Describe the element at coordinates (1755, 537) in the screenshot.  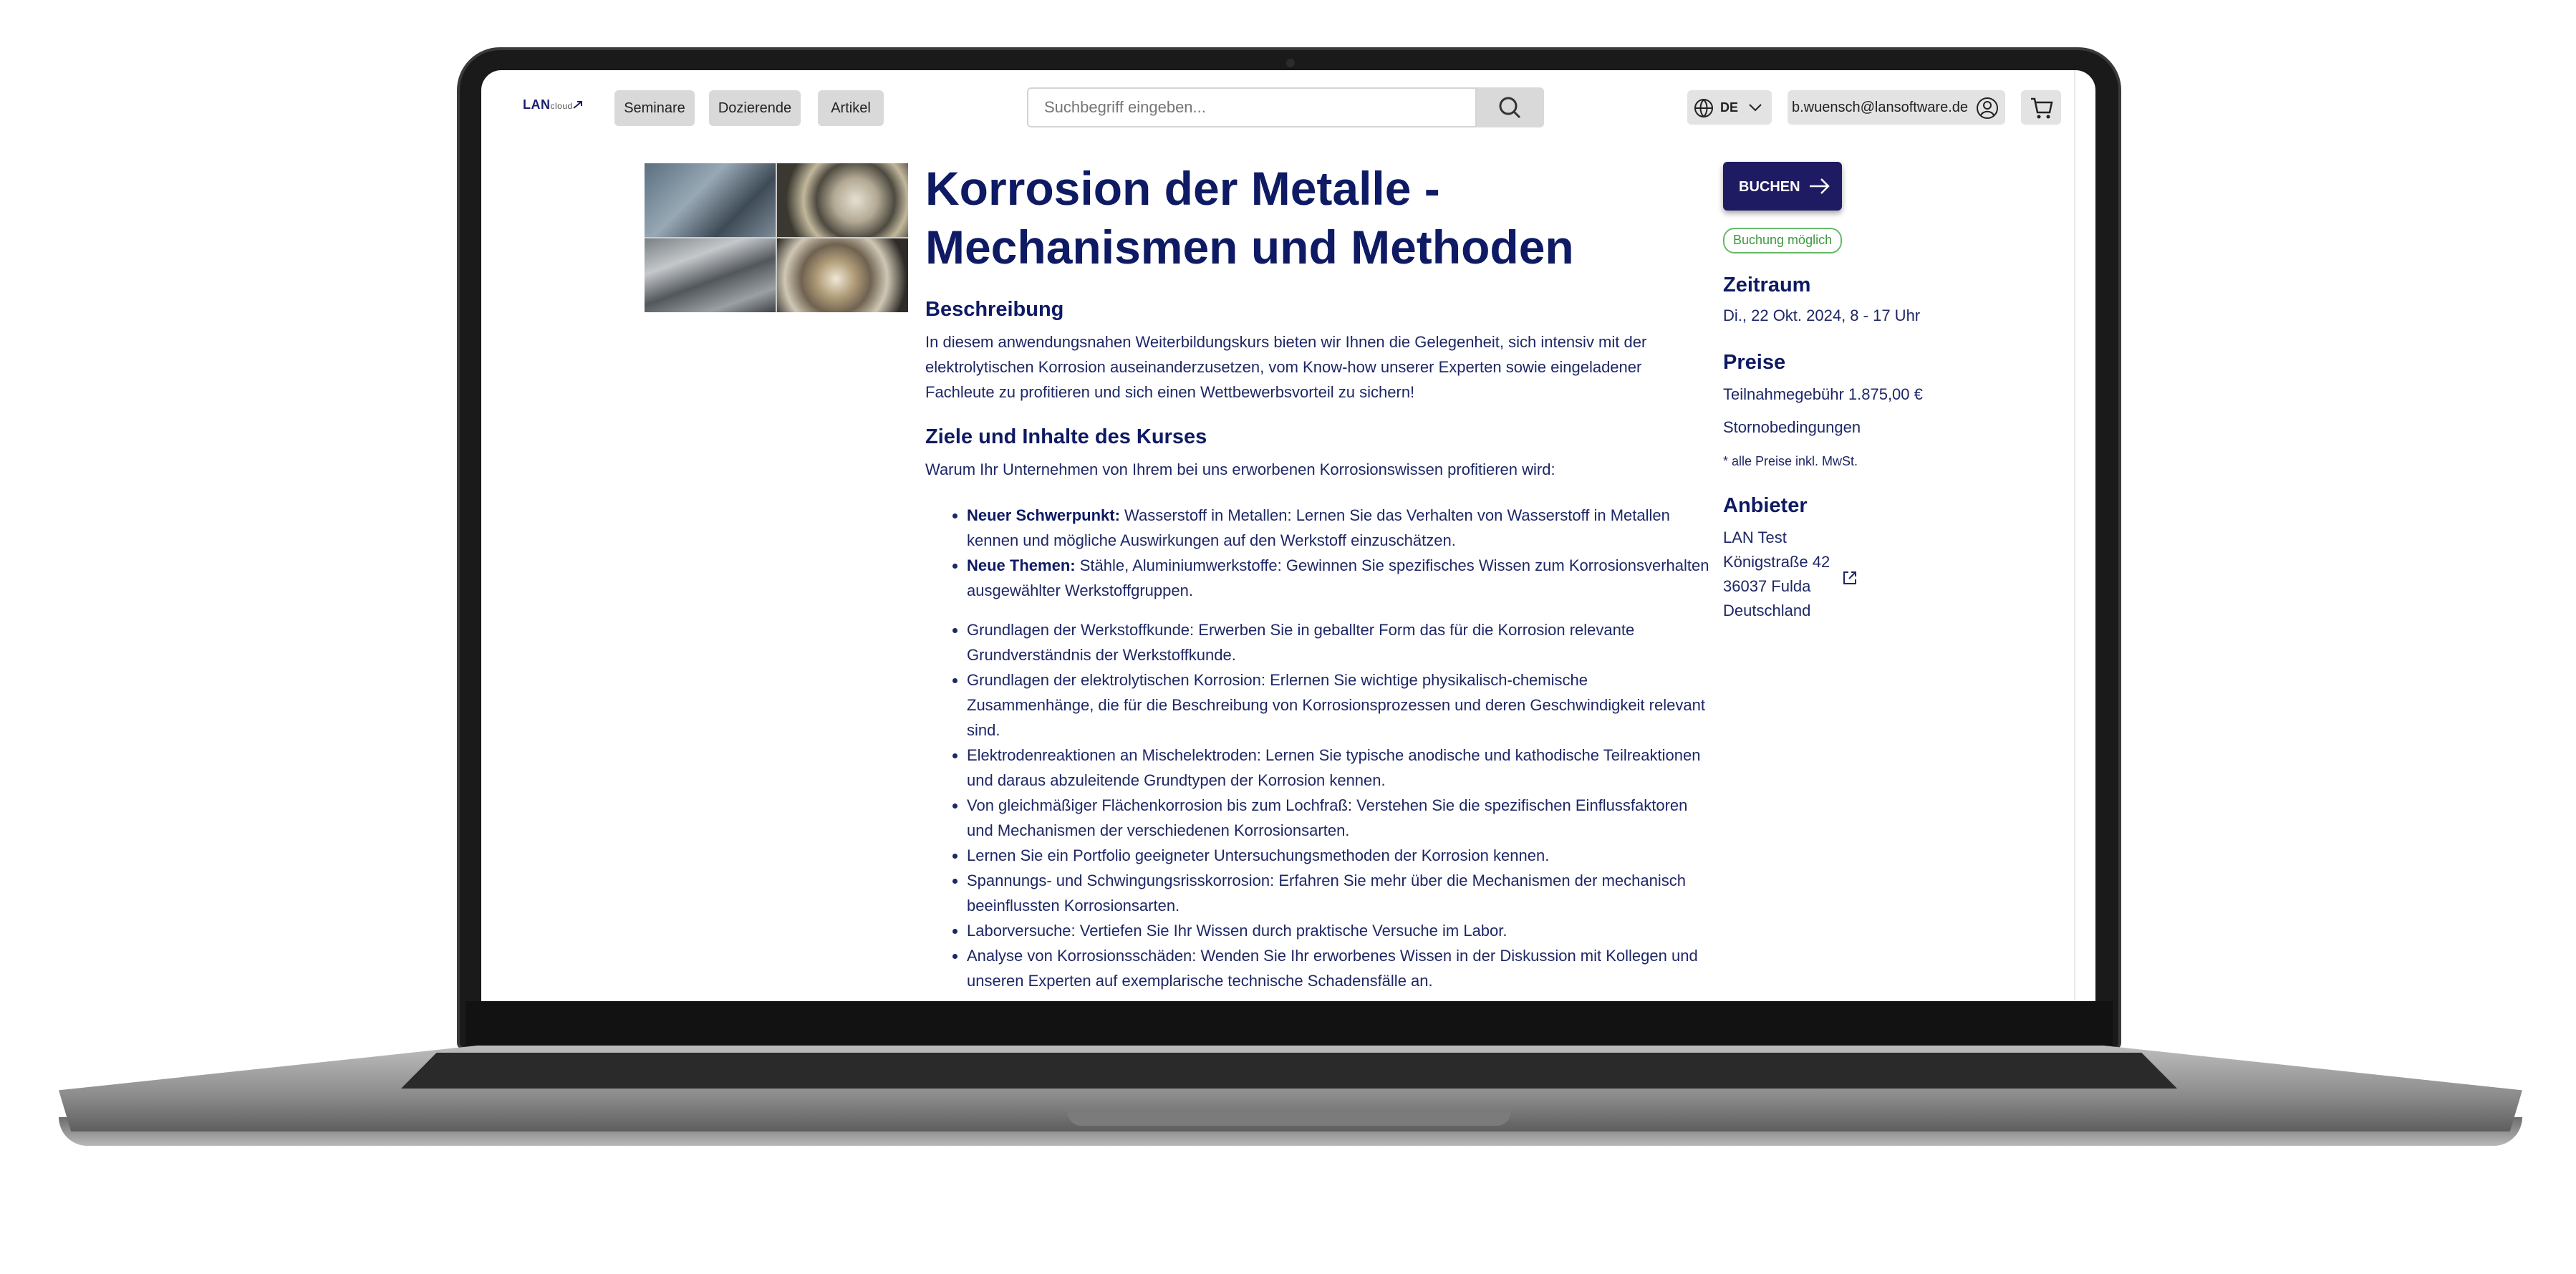
I see `provider-name: LAN Test` at that location.